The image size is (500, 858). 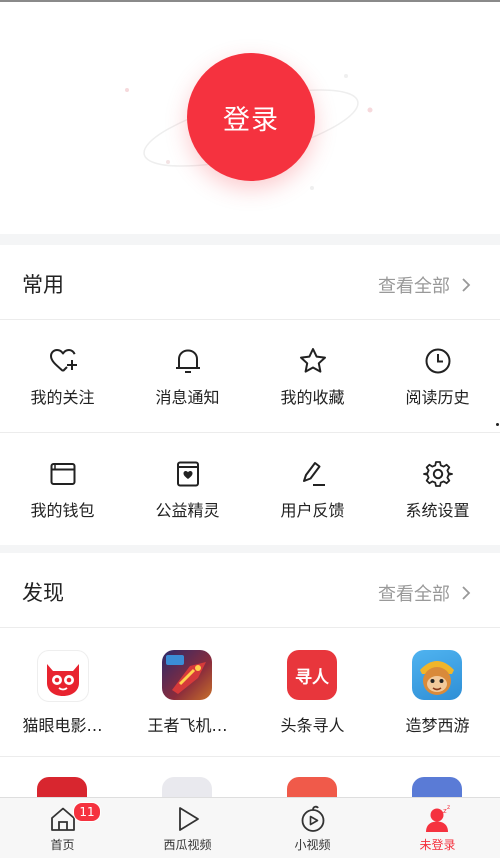 I want to click on small-video-icon, so click(x=312, y=818).